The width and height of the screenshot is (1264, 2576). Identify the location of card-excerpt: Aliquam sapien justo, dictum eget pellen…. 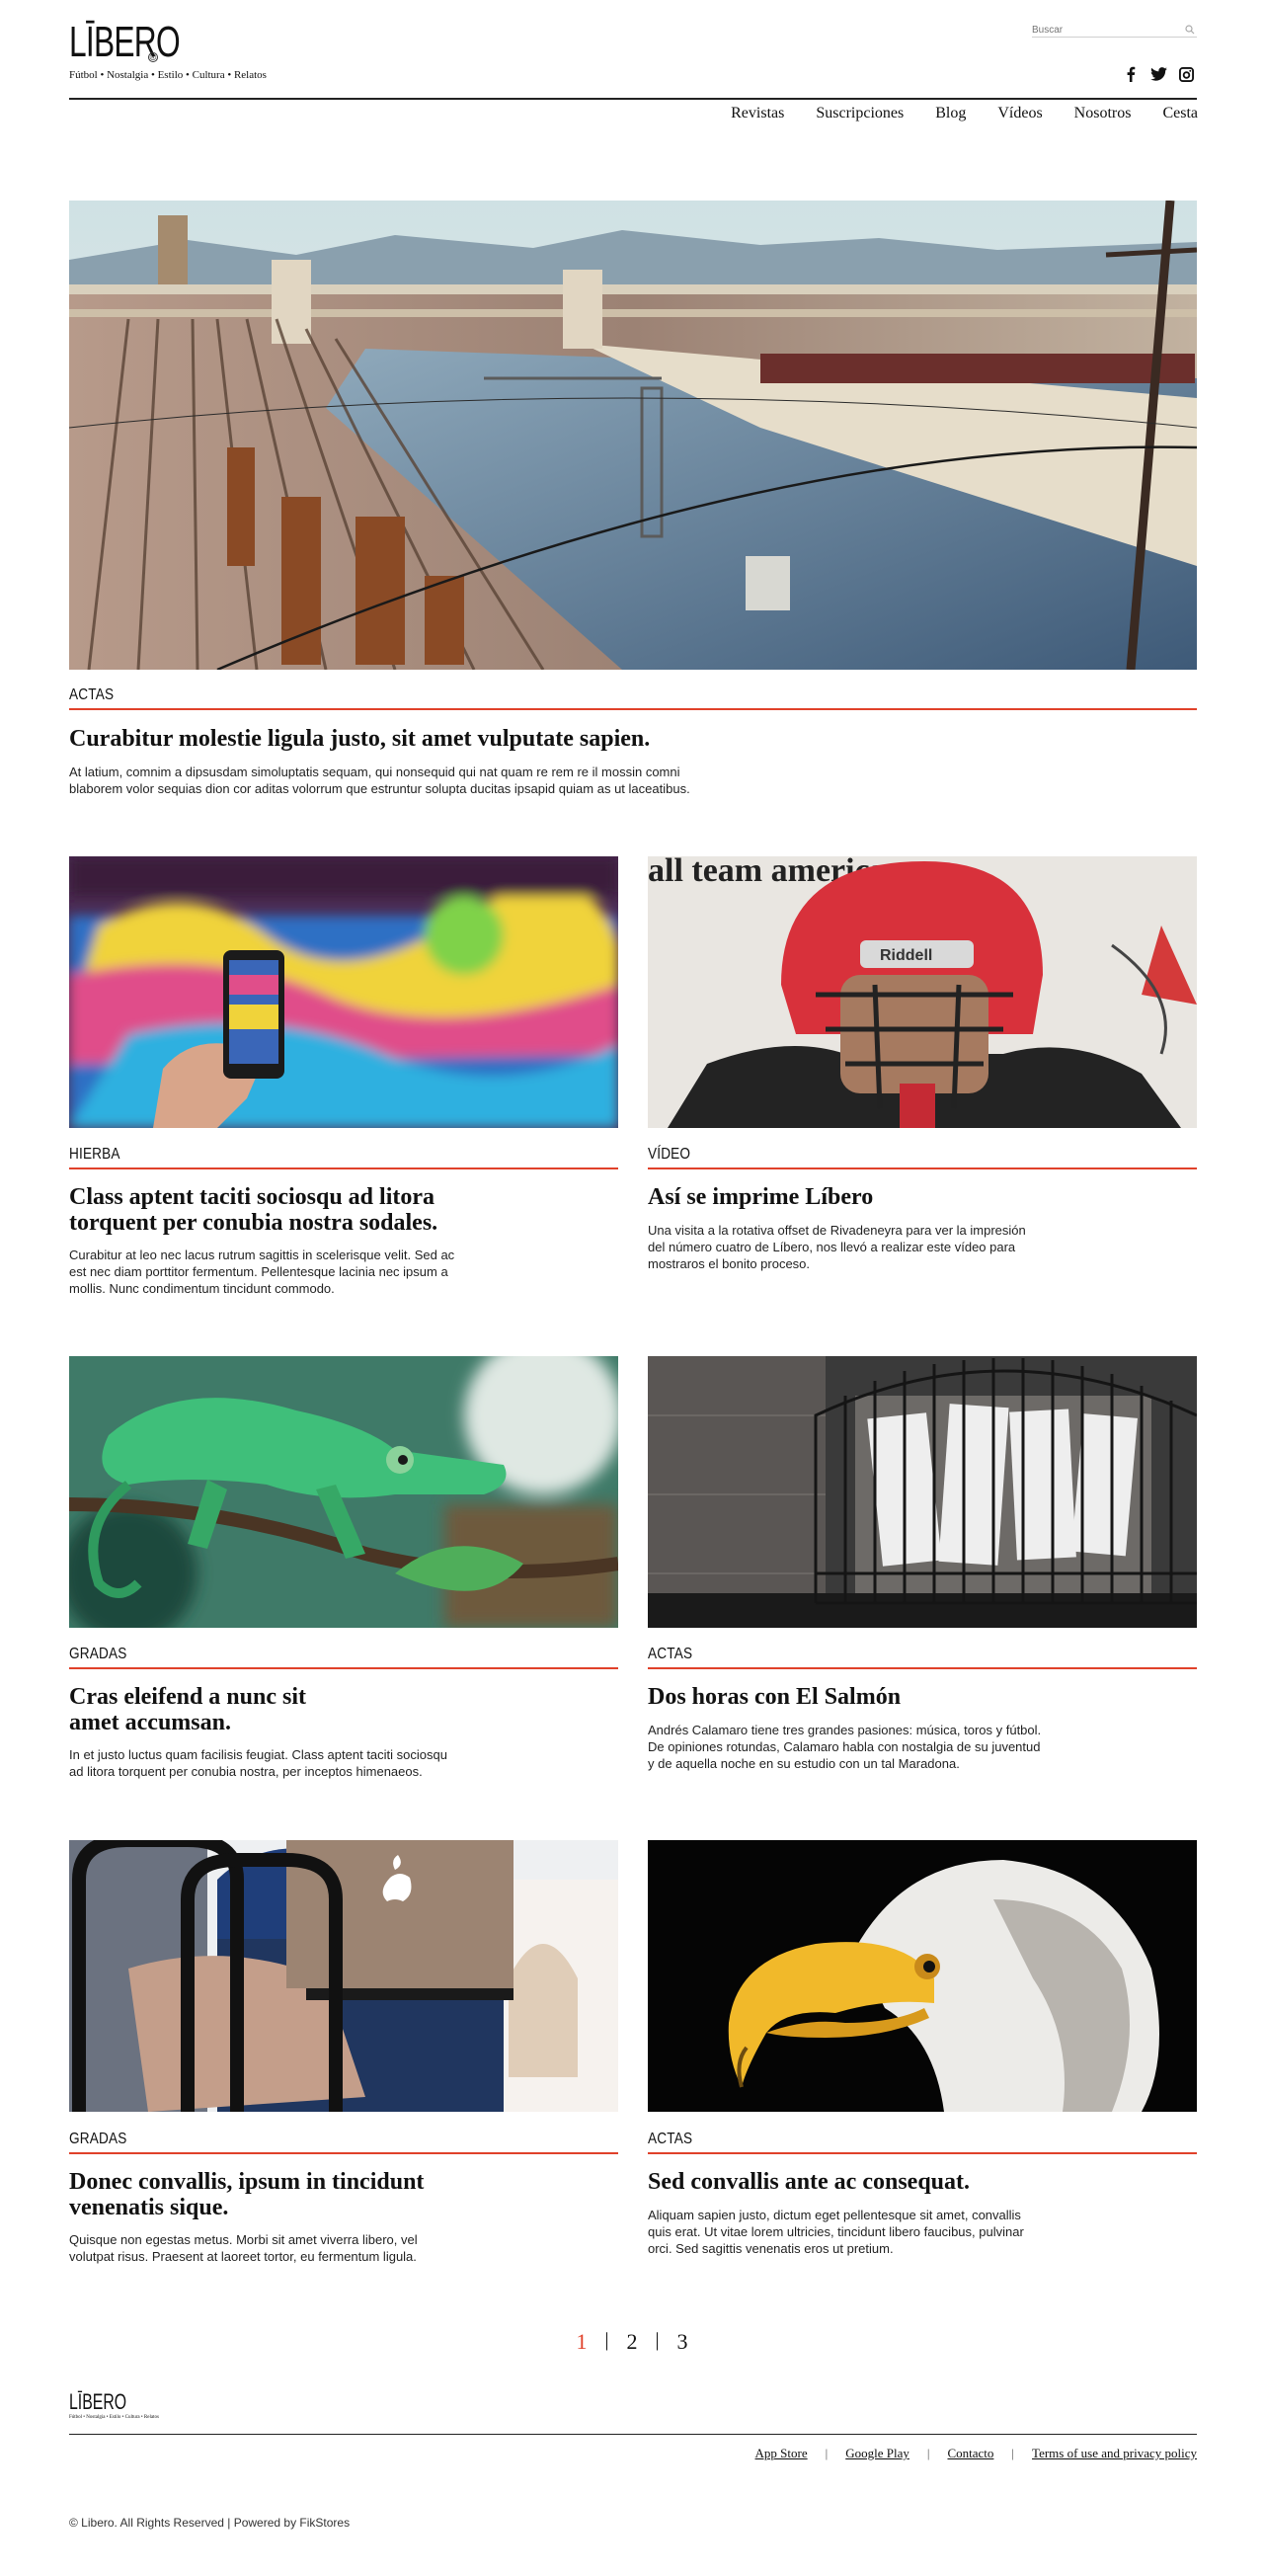
(836, 2232).